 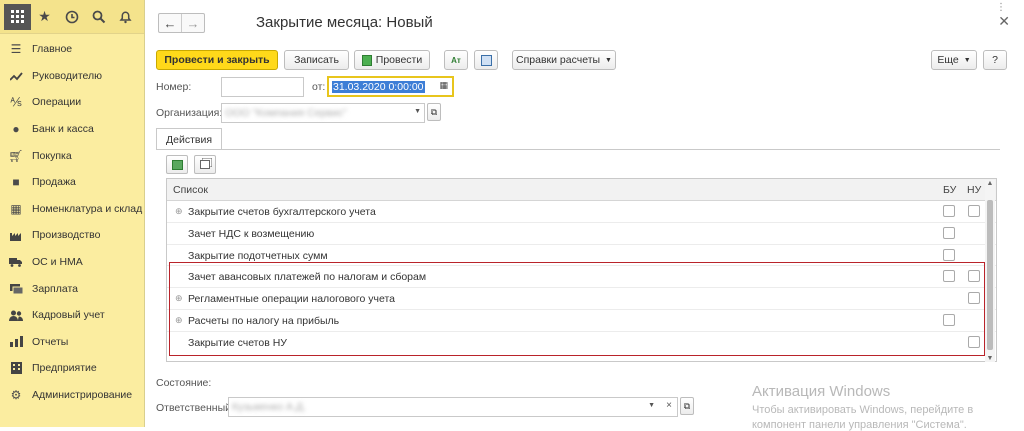 I want to click on history-icon, so click(x=71, y=17).